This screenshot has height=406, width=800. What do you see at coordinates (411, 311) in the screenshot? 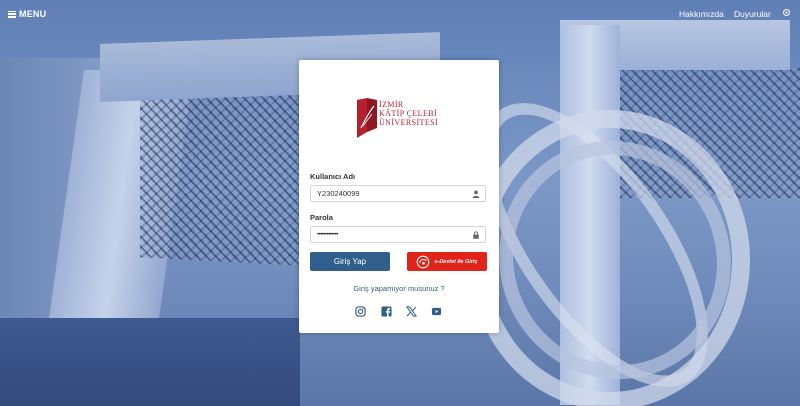
I see `x-twitter-icon` at bounding box center [411, 311].